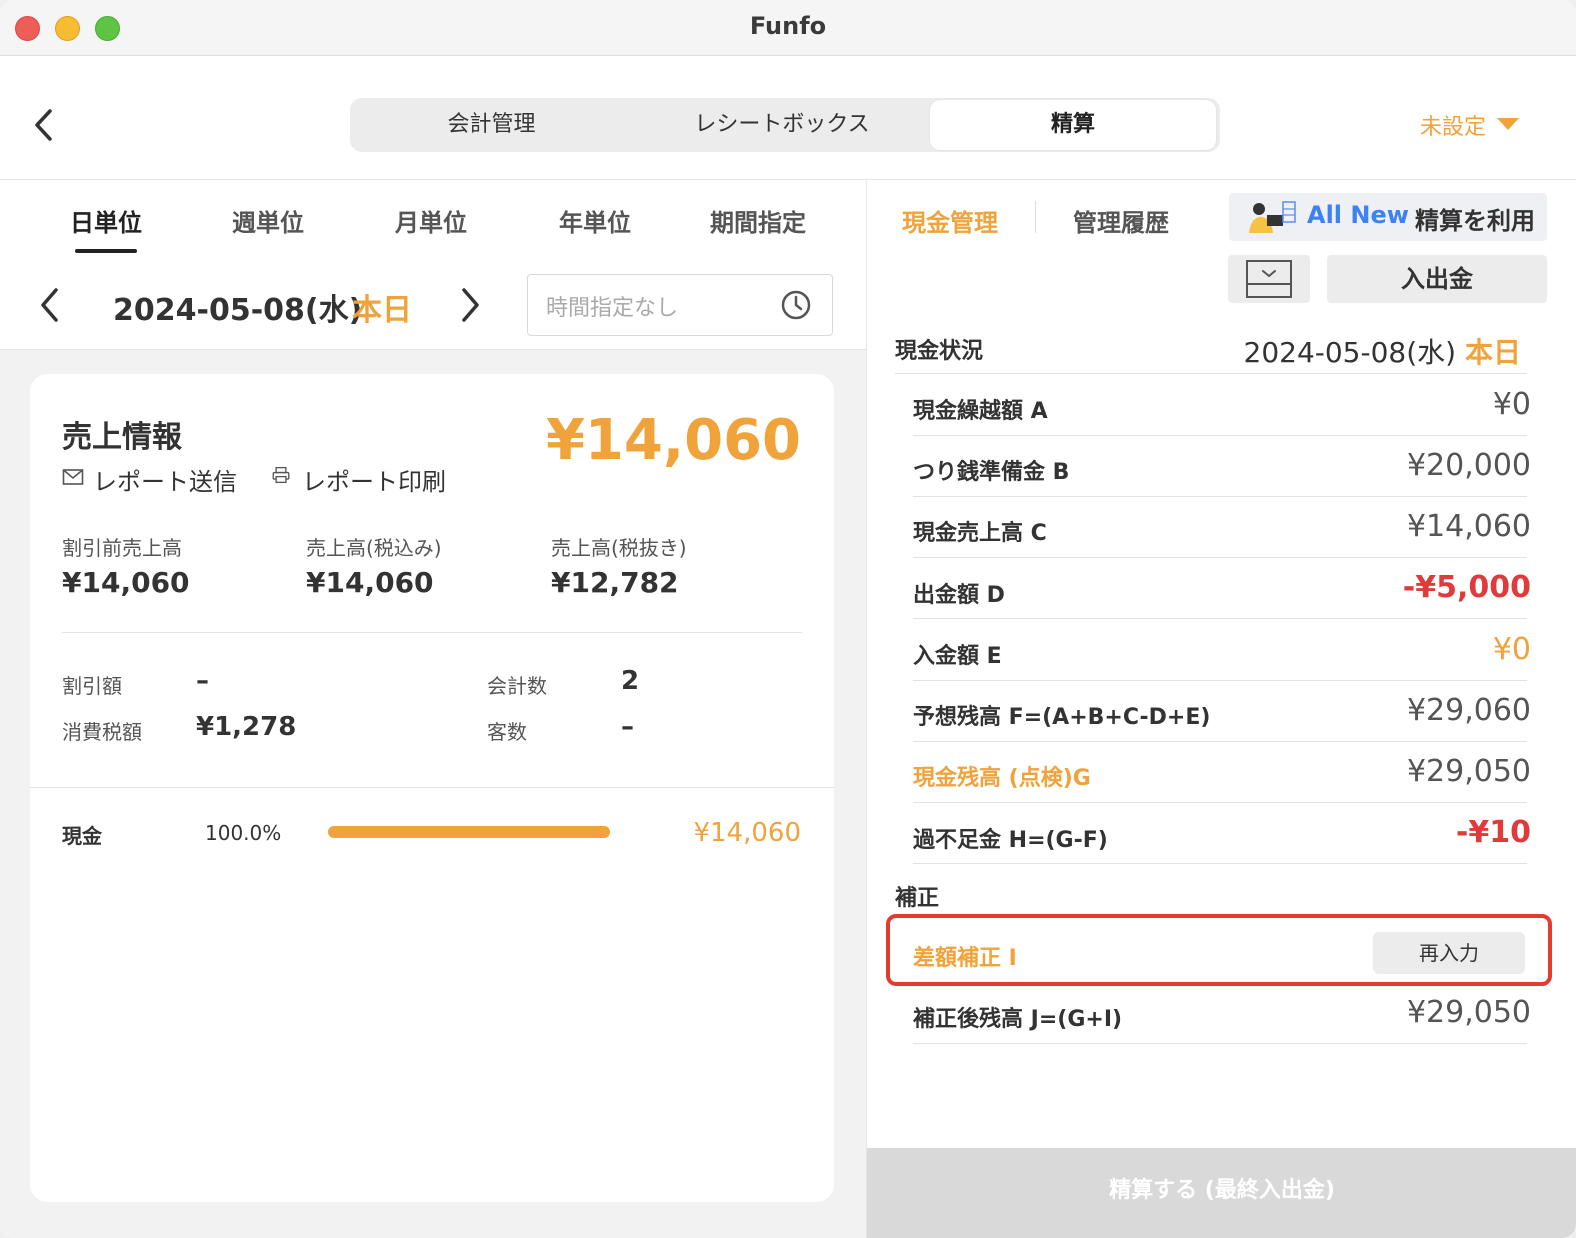 Image resolution: width=1576 pixels, height=1238 pixels. I want to click on cash-status-title: 現金状況, so click(939, 351).